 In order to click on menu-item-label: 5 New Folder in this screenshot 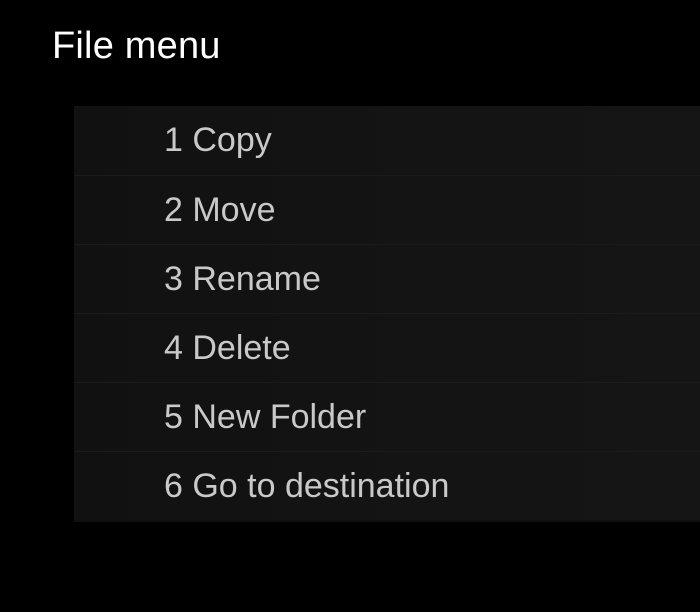, I will do `click(265, 416)`.